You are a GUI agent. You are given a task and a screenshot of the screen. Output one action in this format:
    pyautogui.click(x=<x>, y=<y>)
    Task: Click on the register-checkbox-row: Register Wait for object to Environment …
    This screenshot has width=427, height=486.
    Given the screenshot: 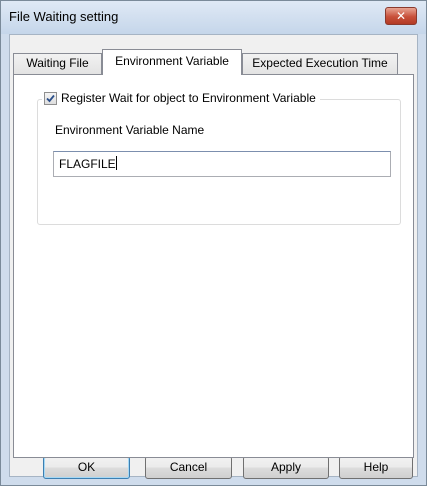 What is the action you would take?
    pyautogui.click(x=181, y=98)
    